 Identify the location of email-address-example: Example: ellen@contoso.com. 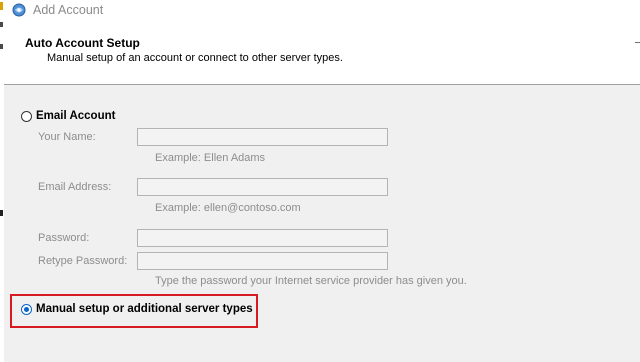
(228, 208).